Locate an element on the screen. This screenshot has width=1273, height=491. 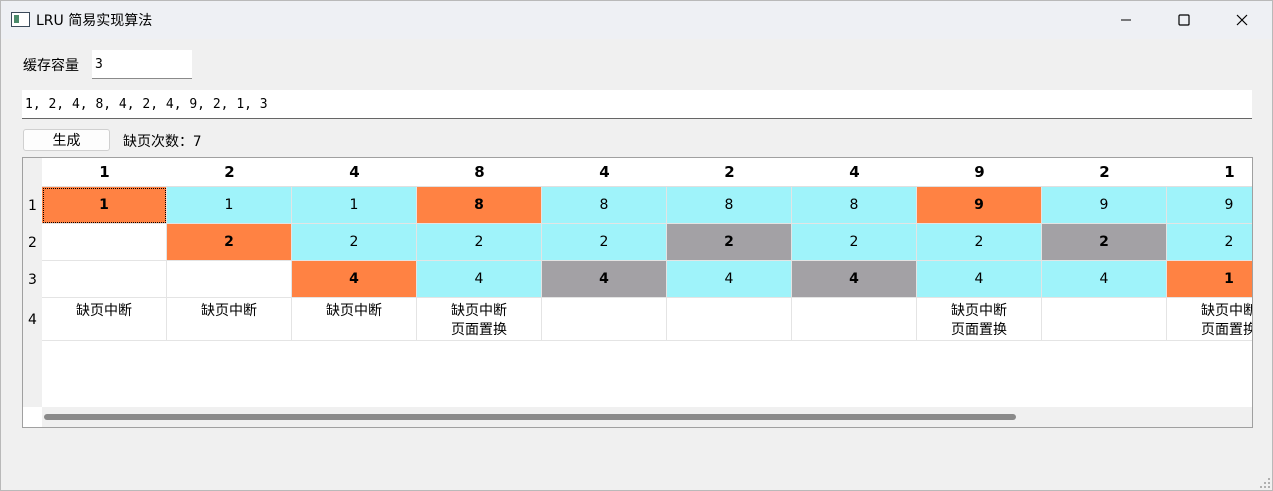
page-fault-count: 缺页次数：7 is located at coordinates (162, 141).